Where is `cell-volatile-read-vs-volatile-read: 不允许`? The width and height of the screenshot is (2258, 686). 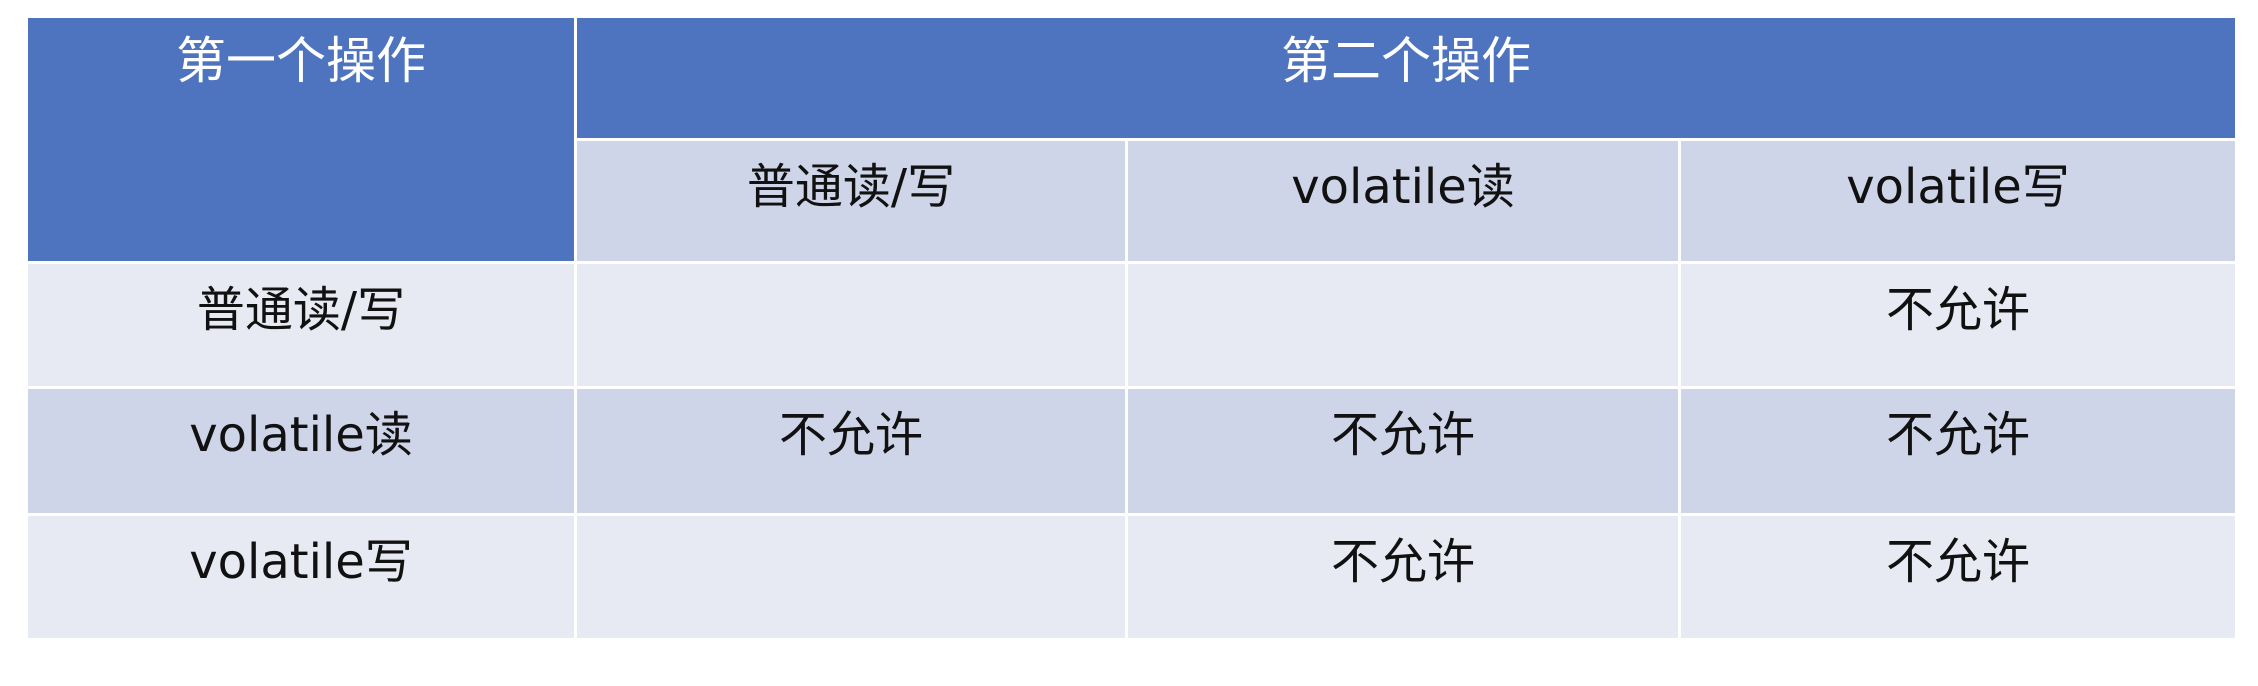
cell-volatile-read-vs-volatile-read: 不允许 is located at coordinates (1403, 451).